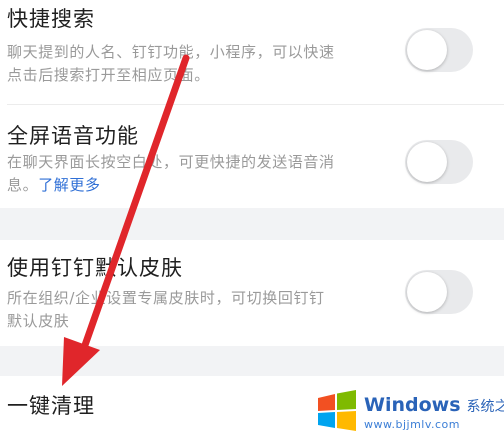  Describe the element at coordinates (108, 75) in the screenshot. I see `quick-search-desc-line2: 点击后搜索打开至相应页面。` at that location.